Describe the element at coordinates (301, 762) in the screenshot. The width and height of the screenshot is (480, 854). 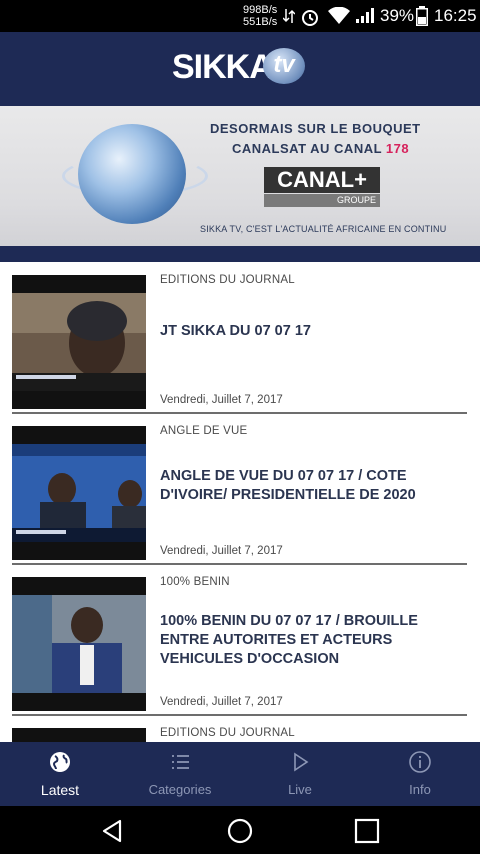
I see `play-icon` at that location.